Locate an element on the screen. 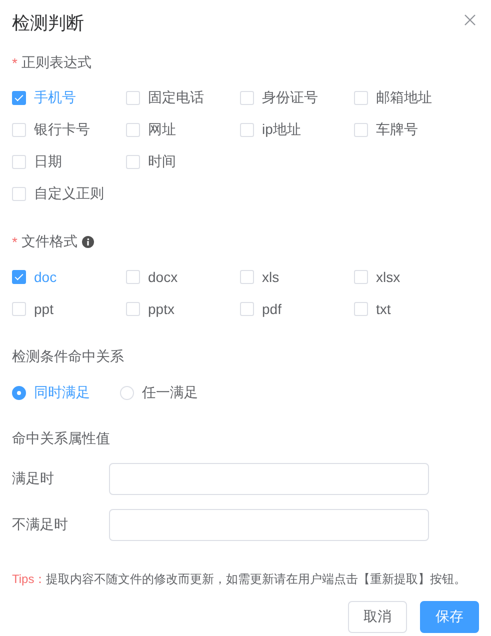 This screenshot has width=491, height=636. close-icon is located at coordinates (470, 20).